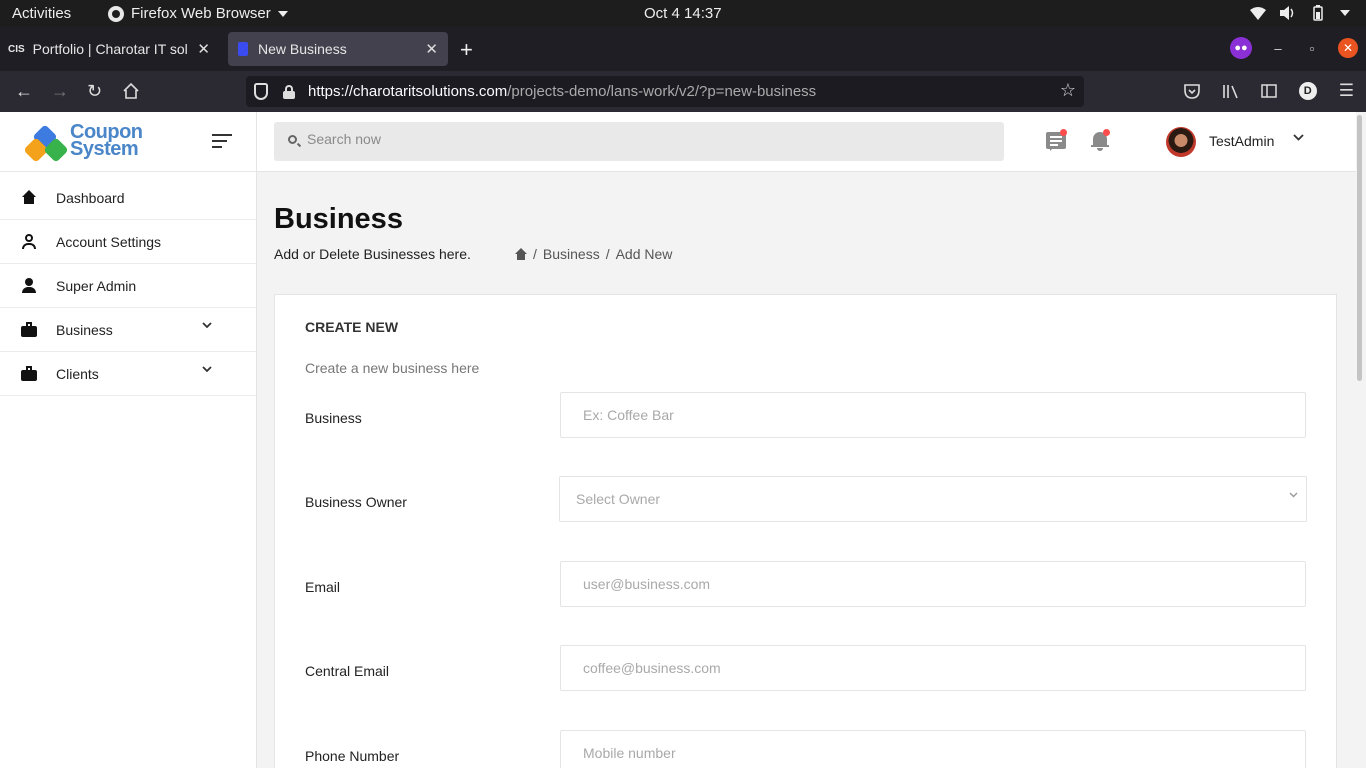  Describe the element at coordinates (338, 219) in the screenshot. I see `page-title: Business` at that location.